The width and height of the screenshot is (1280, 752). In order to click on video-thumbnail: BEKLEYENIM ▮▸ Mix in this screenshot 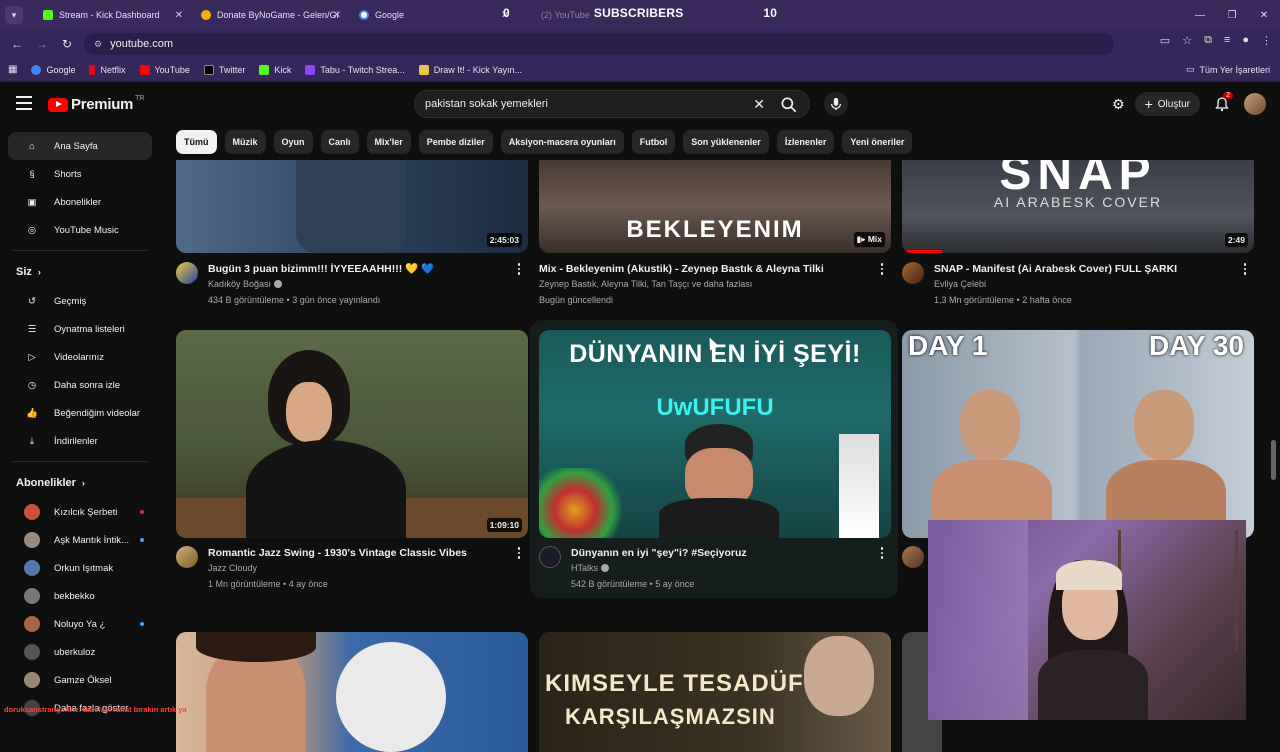, I will do `click(715, 206)`.